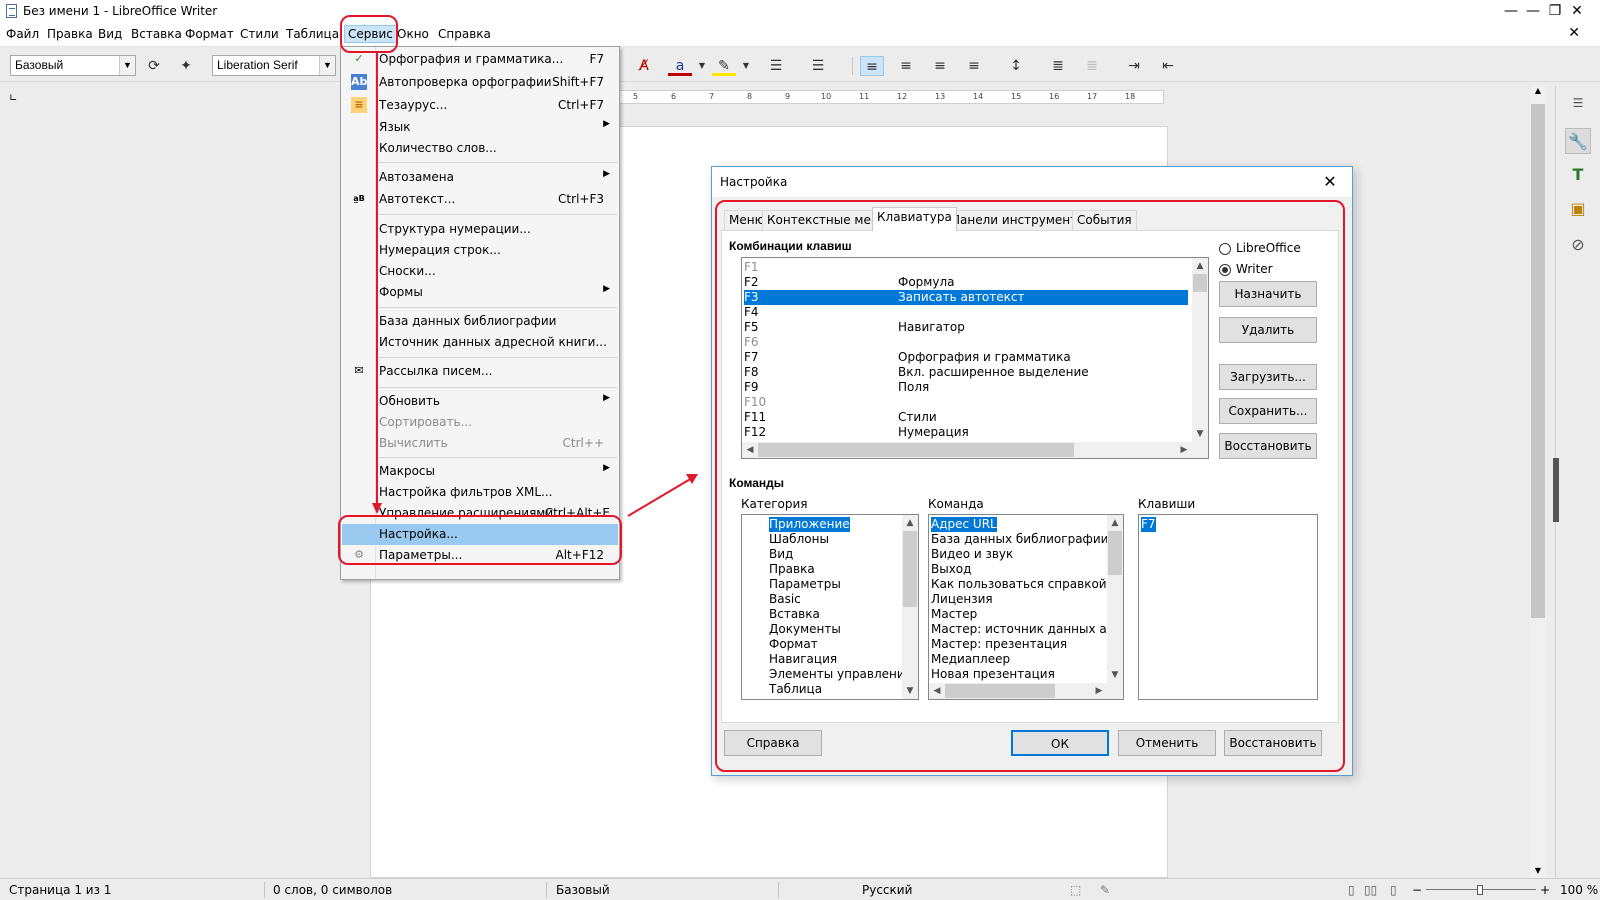 The image size is (1600, 900). Describe the element at coordinates (914, 219) in the screenshot. I see `tab-keyboard: Клавиатура` at that location.